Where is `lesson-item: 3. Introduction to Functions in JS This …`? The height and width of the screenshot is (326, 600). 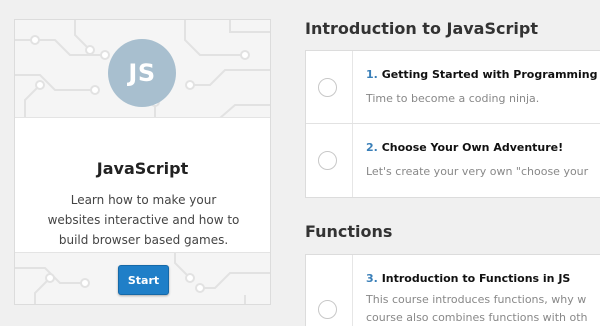
lesson-item: 3. Introduction to Functions in JS This … is located at coordinates (453, 290).